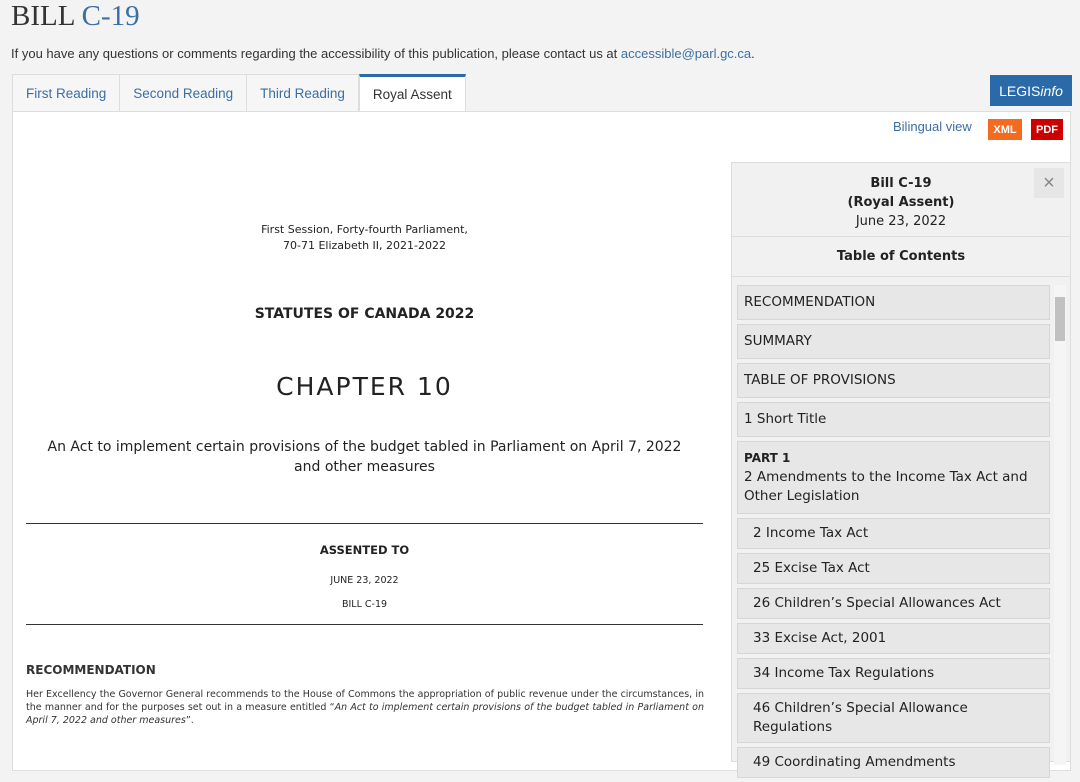  Describe the element at coordinates (1047, 129) in the screenshot. I see `pdf-button: PDF` at that location.